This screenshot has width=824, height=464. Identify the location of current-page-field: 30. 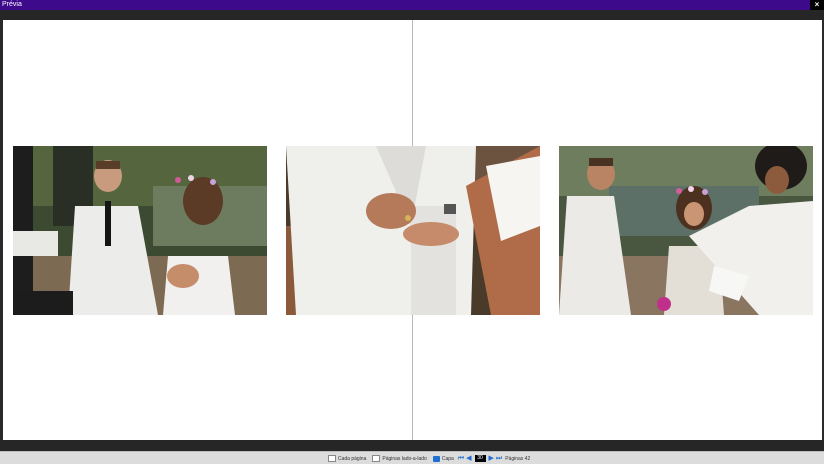
(480, 458).